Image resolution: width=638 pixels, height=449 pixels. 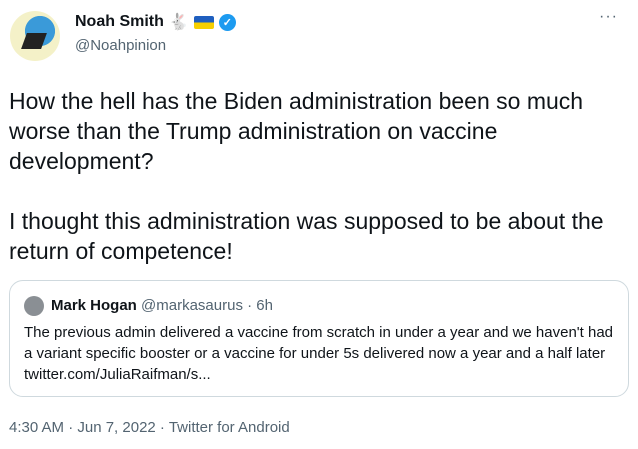 I want to click on author-name: Noah Smith, so click(x=119, y=22).